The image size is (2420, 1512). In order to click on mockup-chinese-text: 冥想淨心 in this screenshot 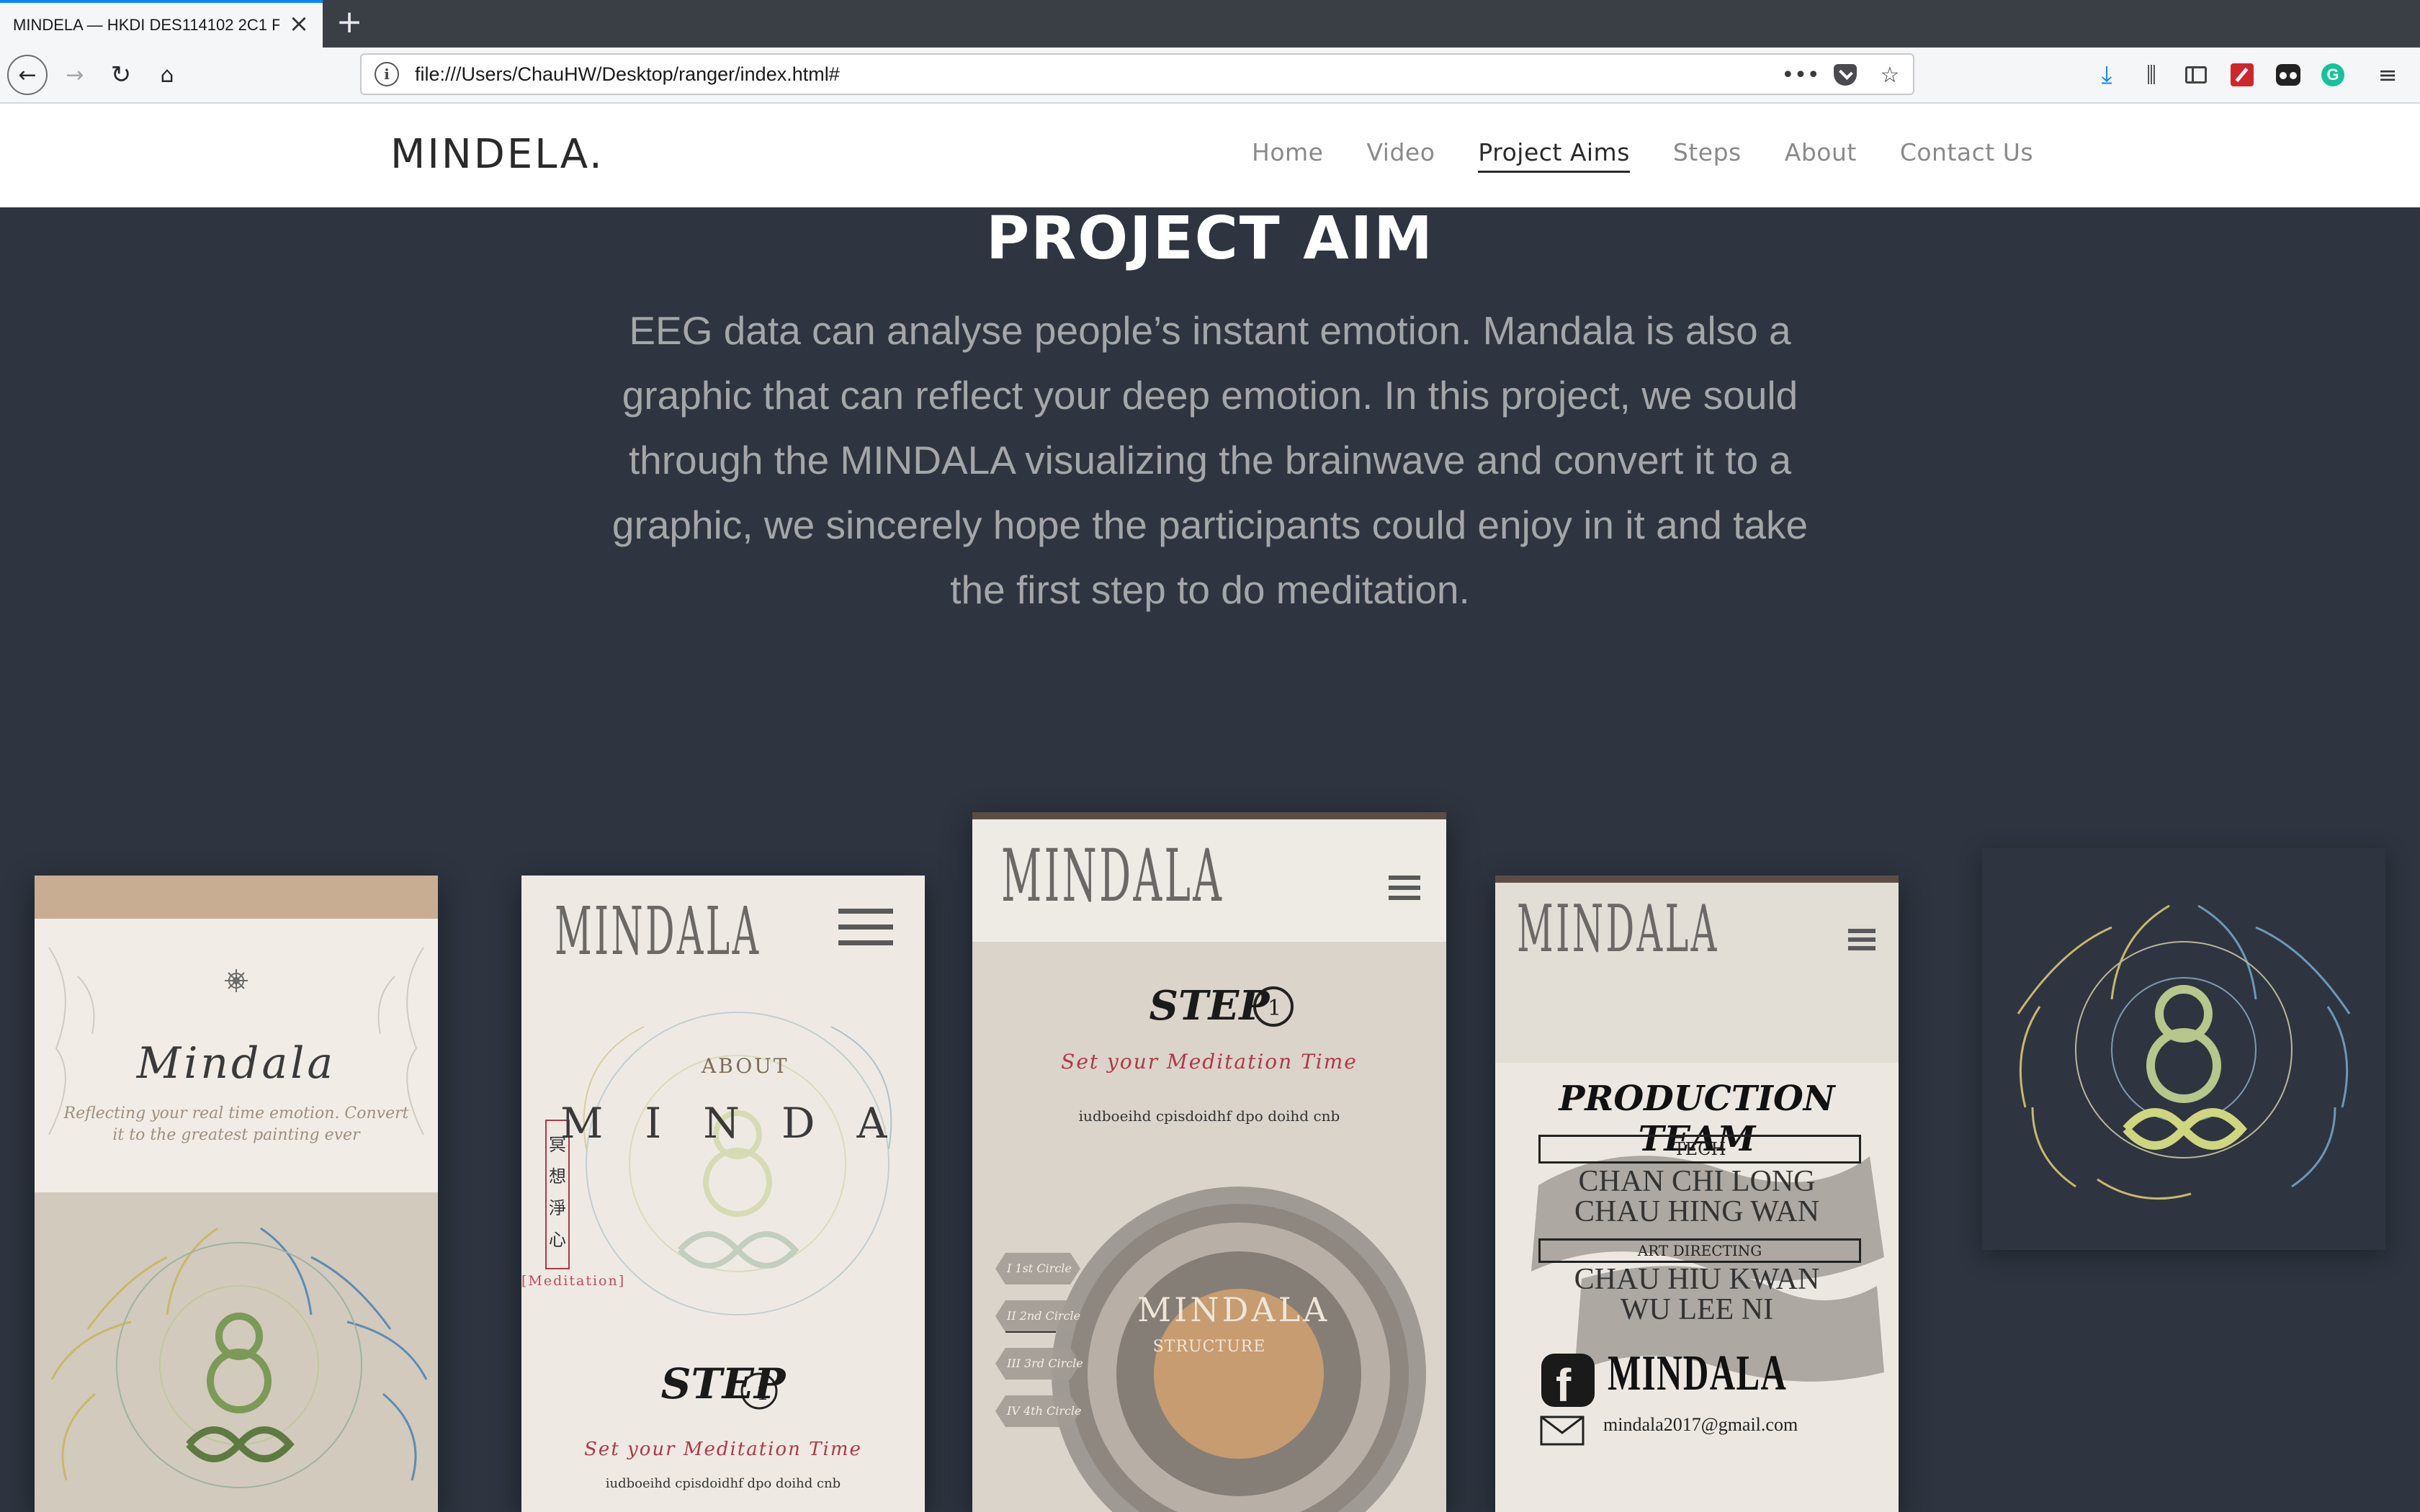, I will do `click(557, 1192)`.